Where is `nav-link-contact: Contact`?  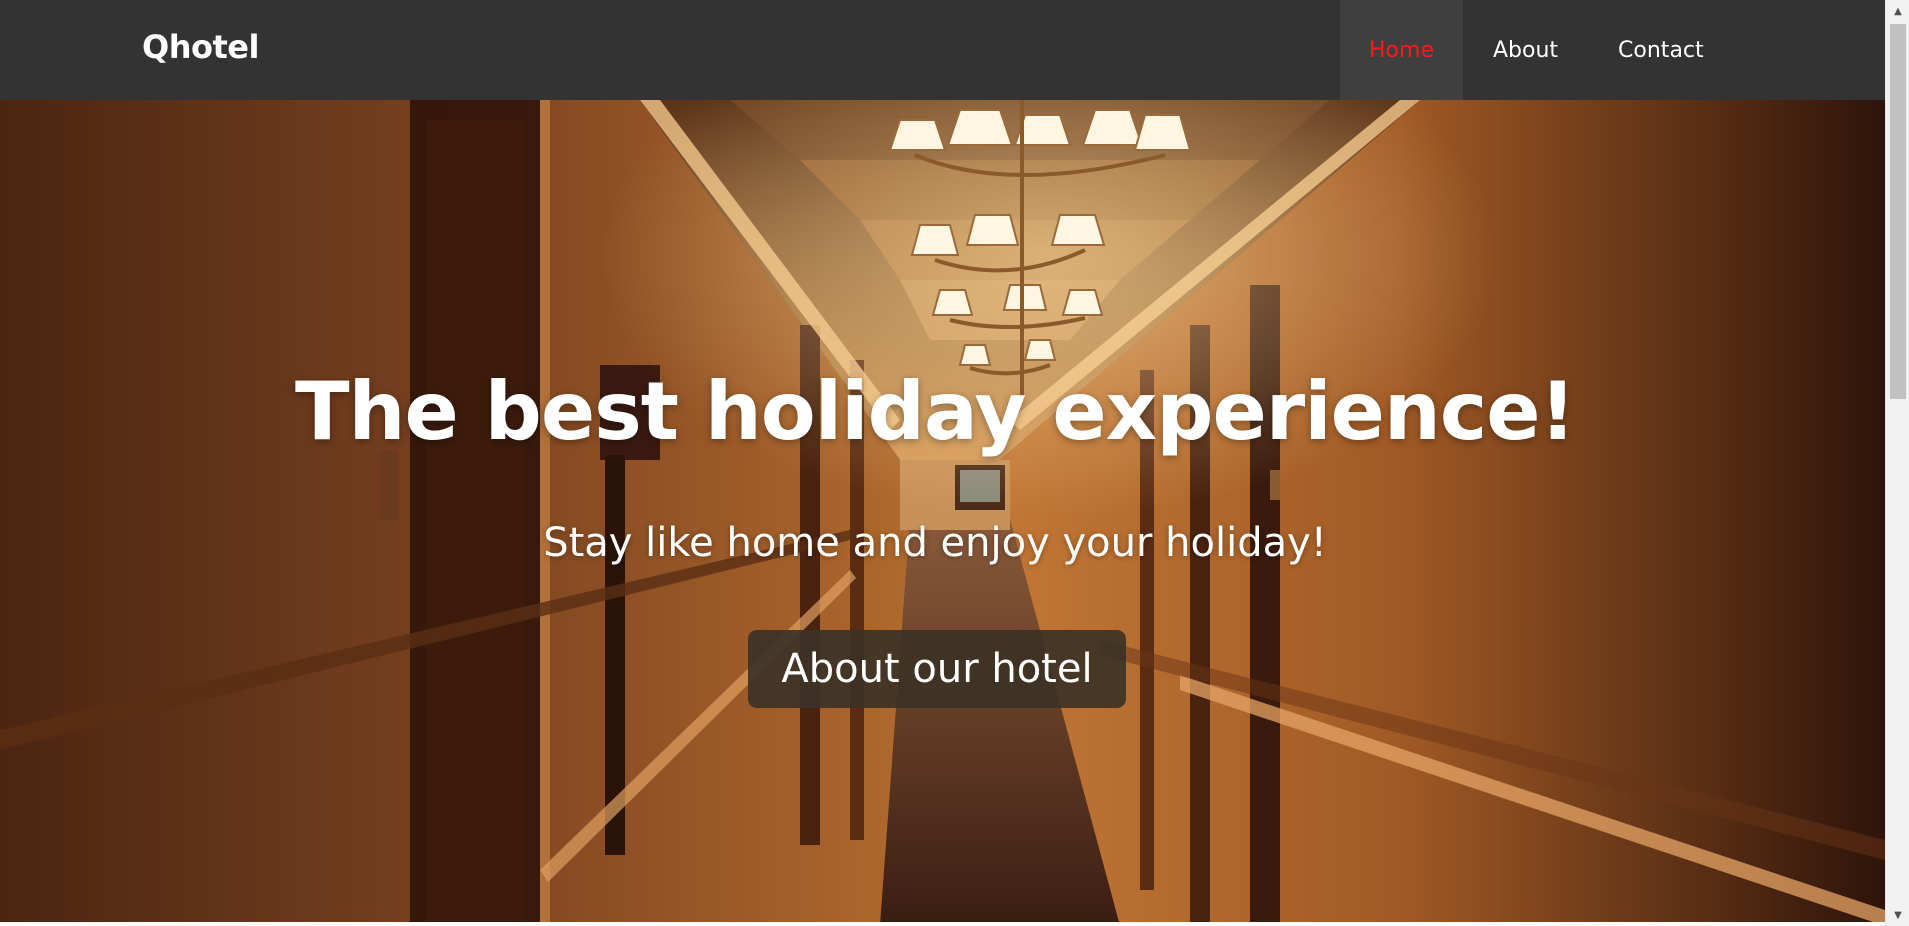
nav-link-contact: Contact is located at coordinates (1661, 50).